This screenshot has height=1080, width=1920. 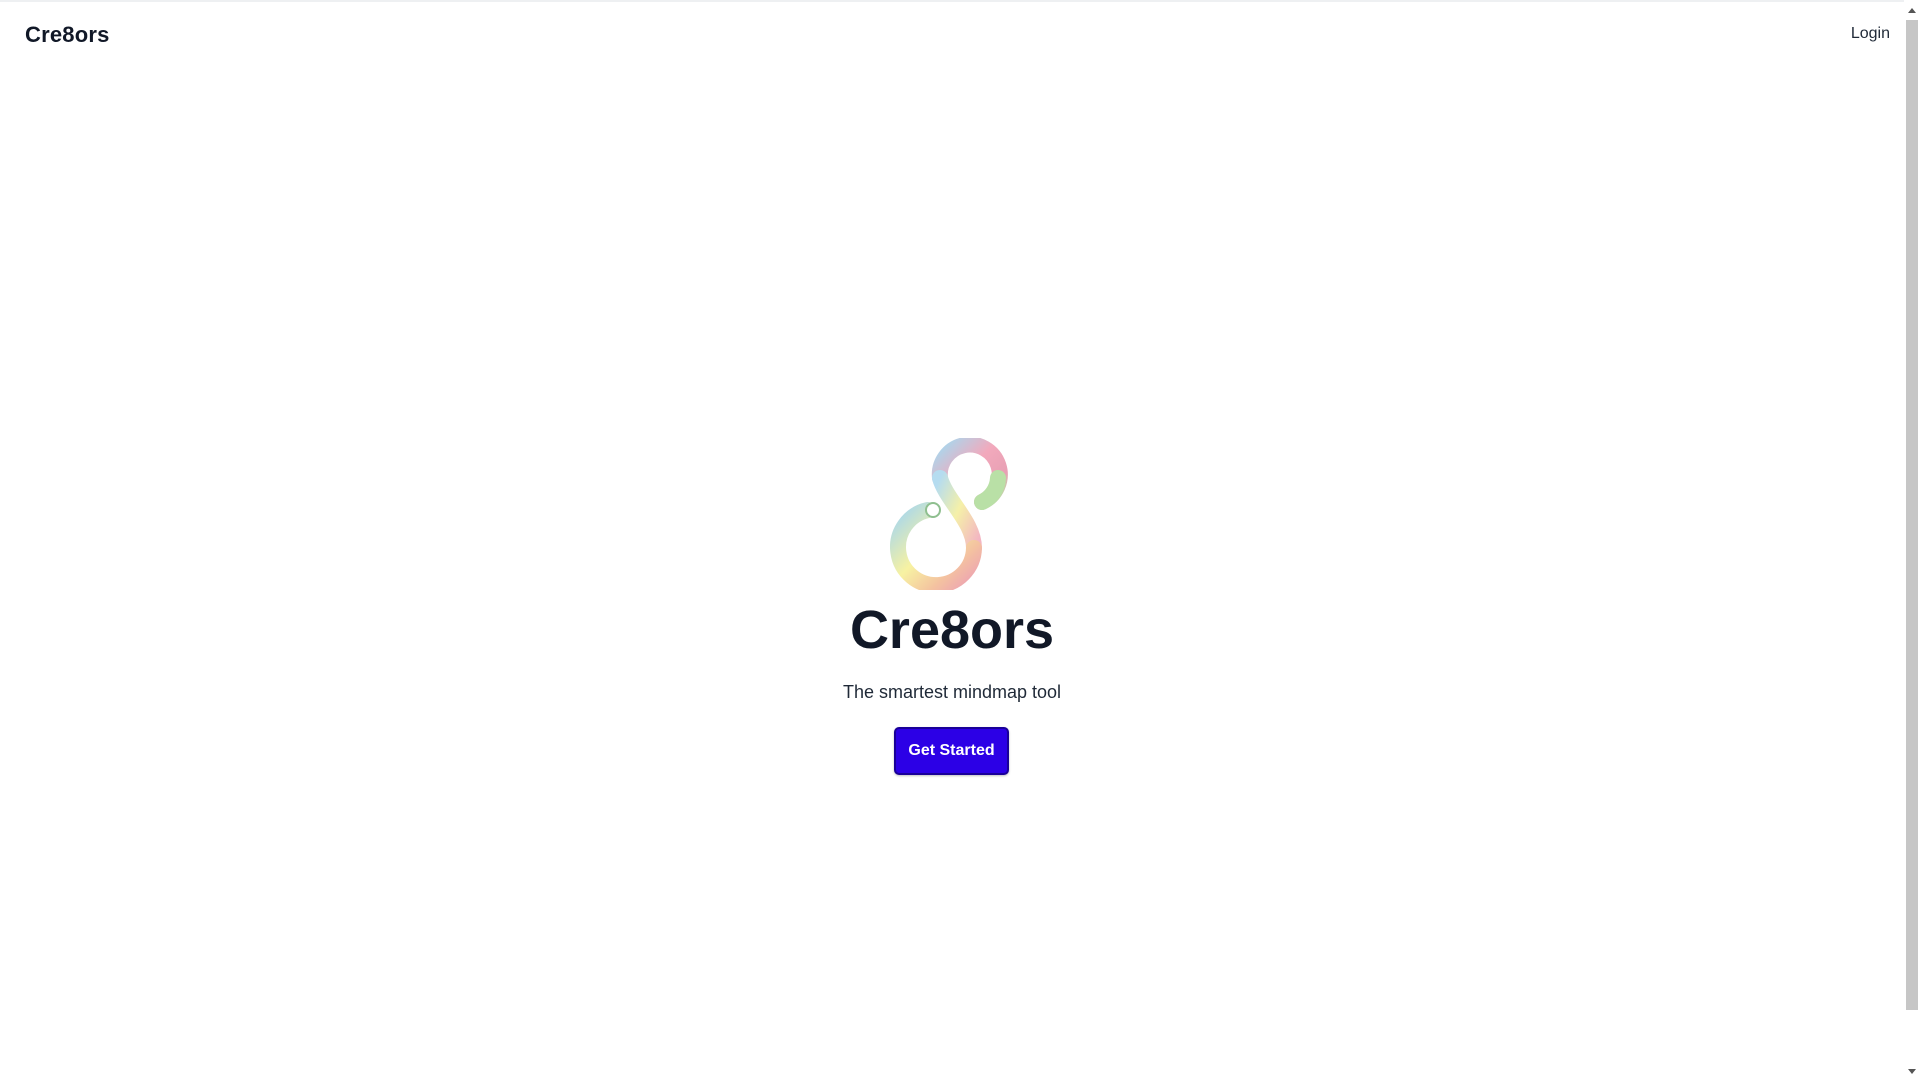 I want to click on scroll-up-arrow-icon, so click(x=1912, y=10).